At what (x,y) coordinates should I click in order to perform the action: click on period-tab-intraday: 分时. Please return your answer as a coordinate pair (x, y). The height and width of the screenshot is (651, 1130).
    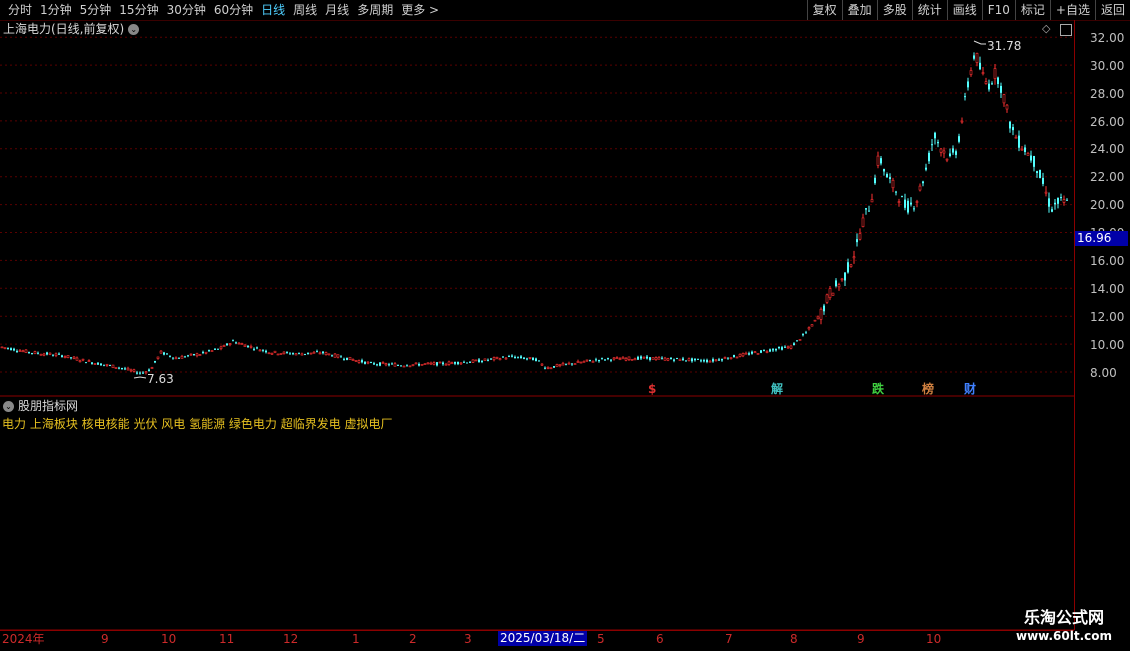
    Looking at the image, I should click on (20, 10).